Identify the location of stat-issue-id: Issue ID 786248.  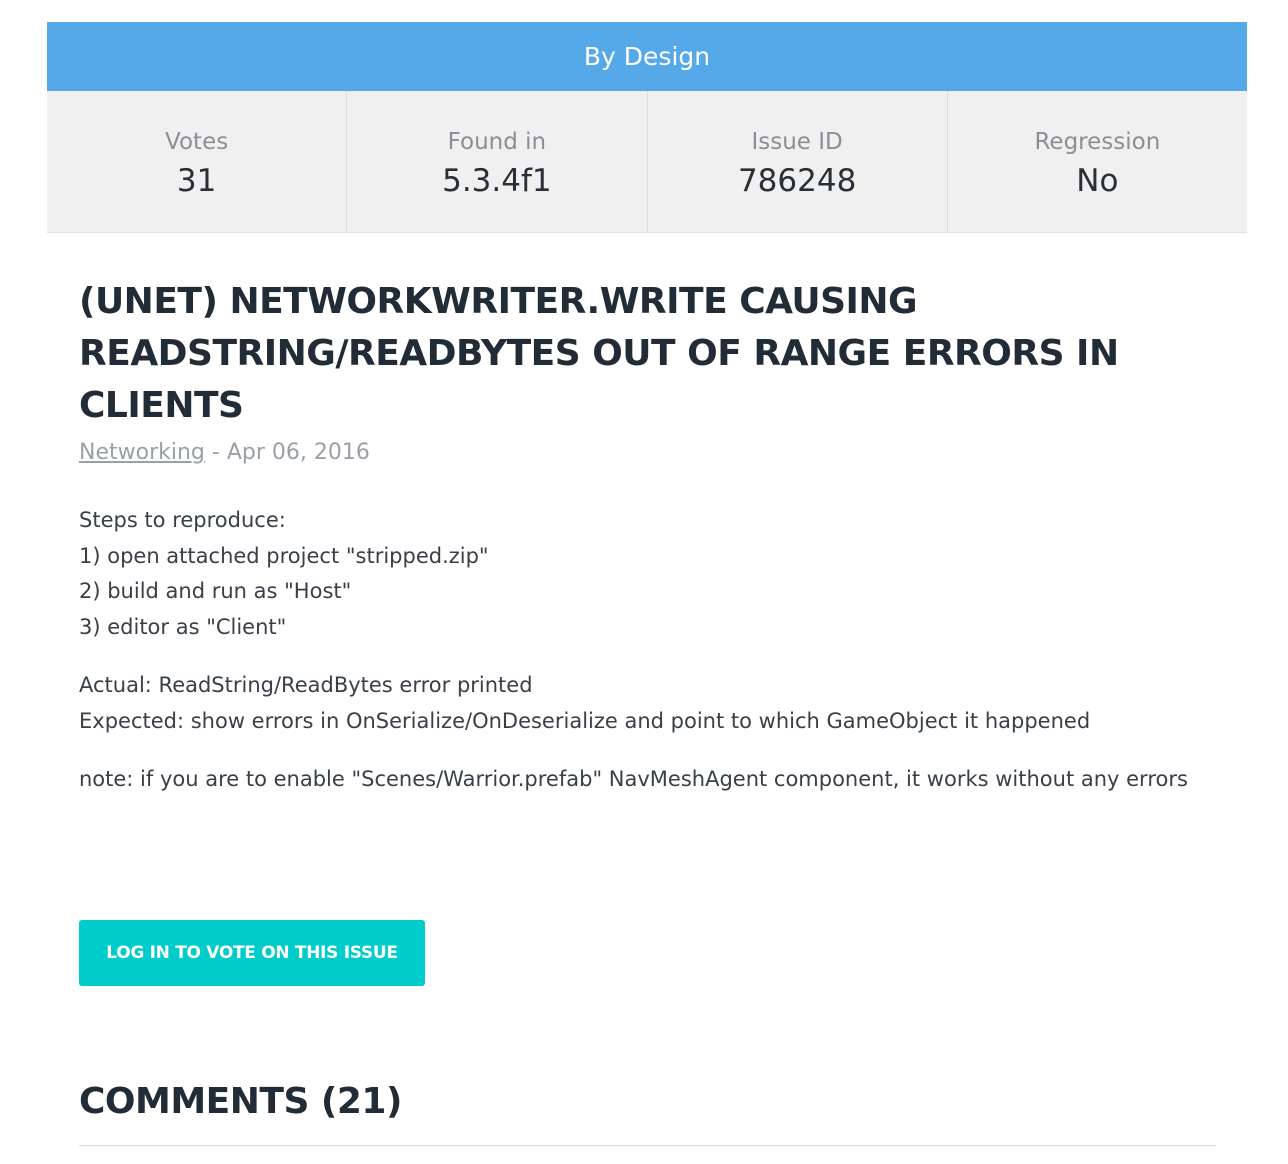
(798, 161).